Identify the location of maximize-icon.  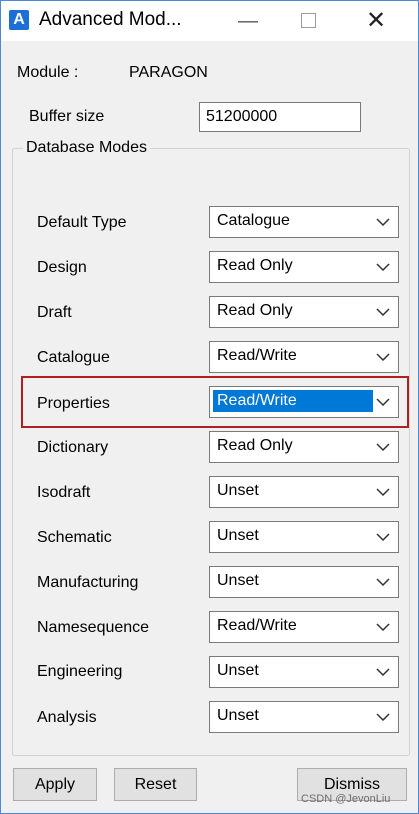
(308, 21).